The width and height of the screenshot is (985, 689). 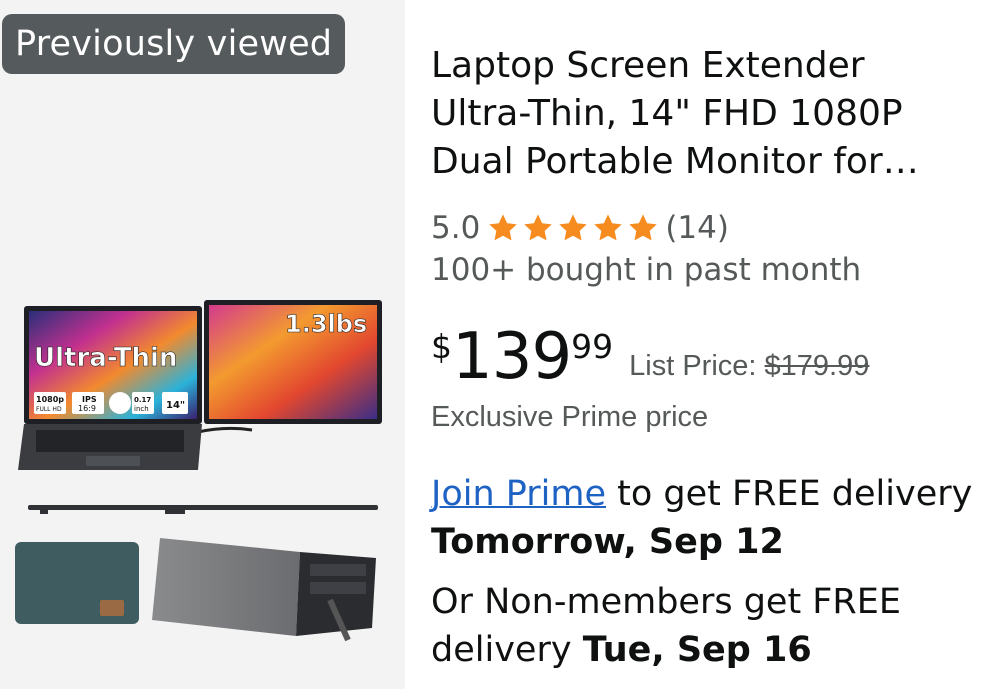 I want to click on nonmember-delivery-date: Tue, Sep 16, so click(x=697, y=650).